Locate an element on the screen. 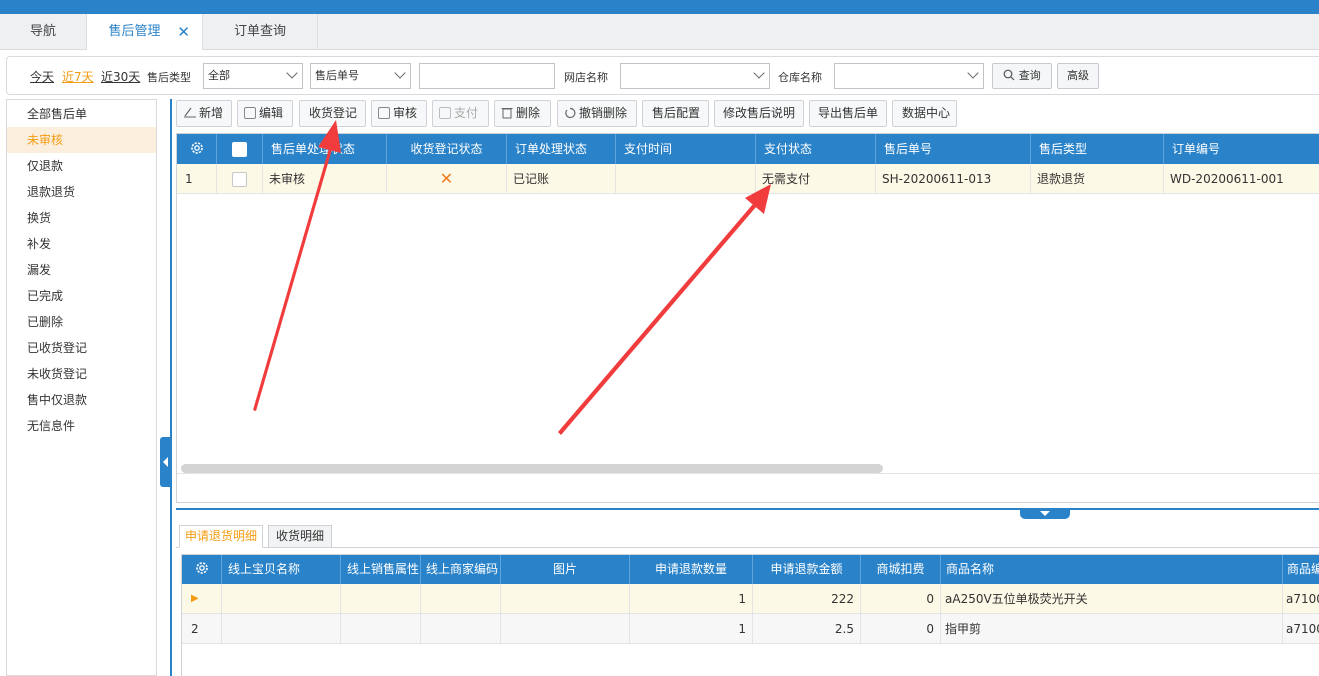  current-row-indicator: ▶ is located at coordinates (202, 599).